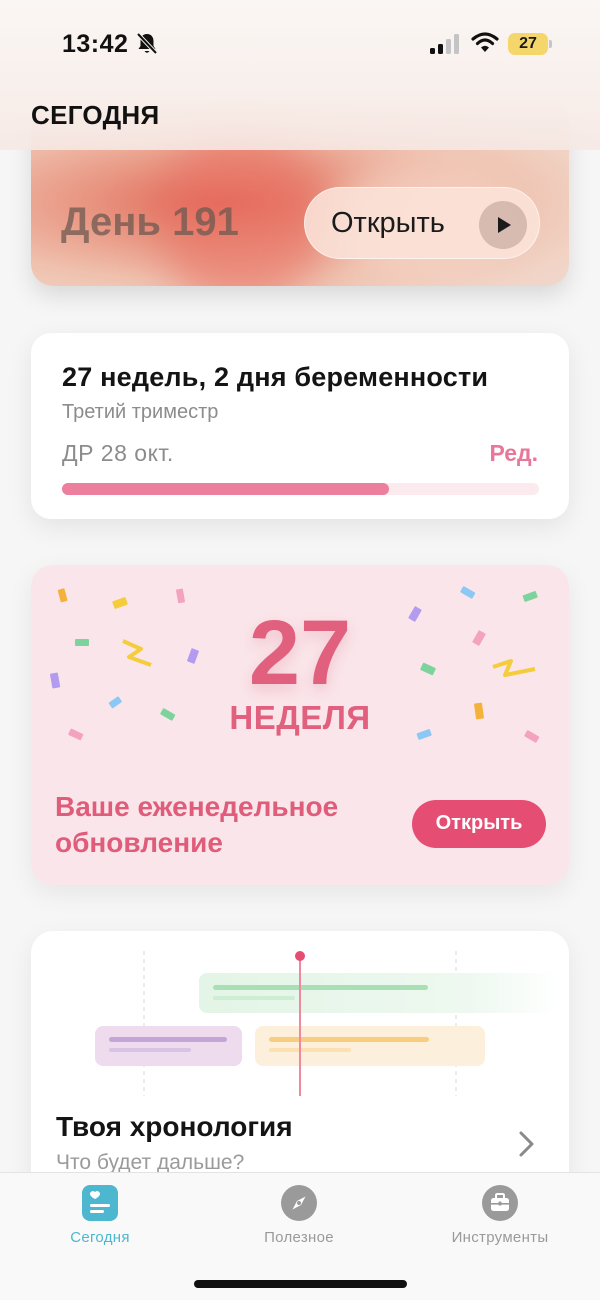  I want to click on toolbox-icon, so click(500, 1203).